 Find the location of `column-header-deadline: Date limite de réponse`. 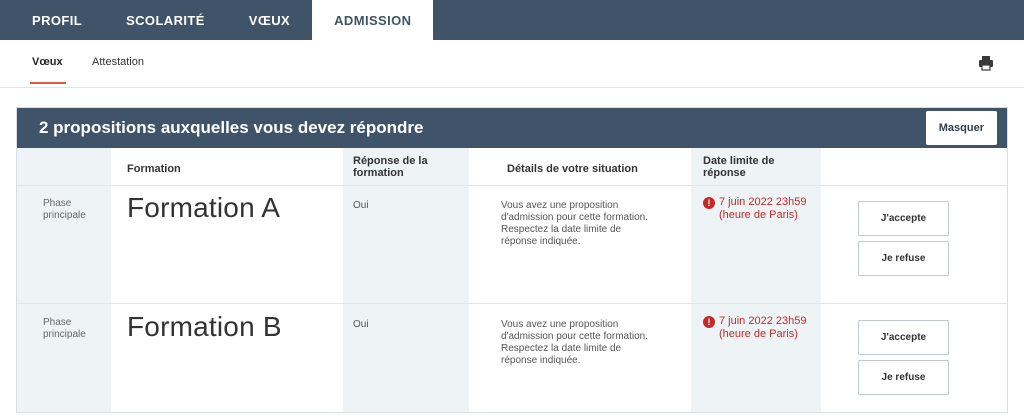

column-header-deadline: Date limite de réponse is located at coordinates (739, 167).